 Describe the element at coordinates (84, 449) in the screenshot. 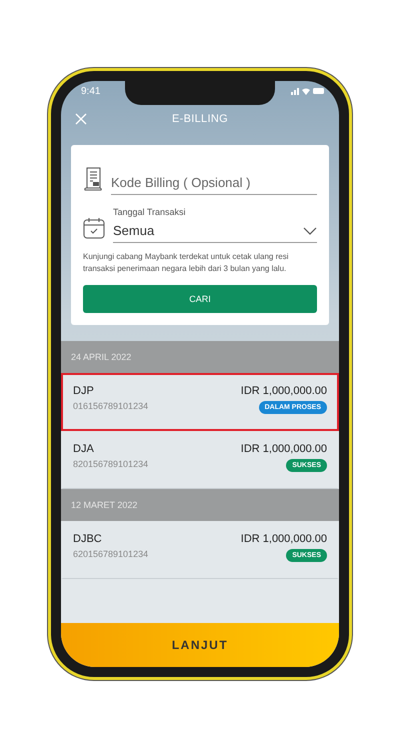

I see `biller-name: DJA` at that location.